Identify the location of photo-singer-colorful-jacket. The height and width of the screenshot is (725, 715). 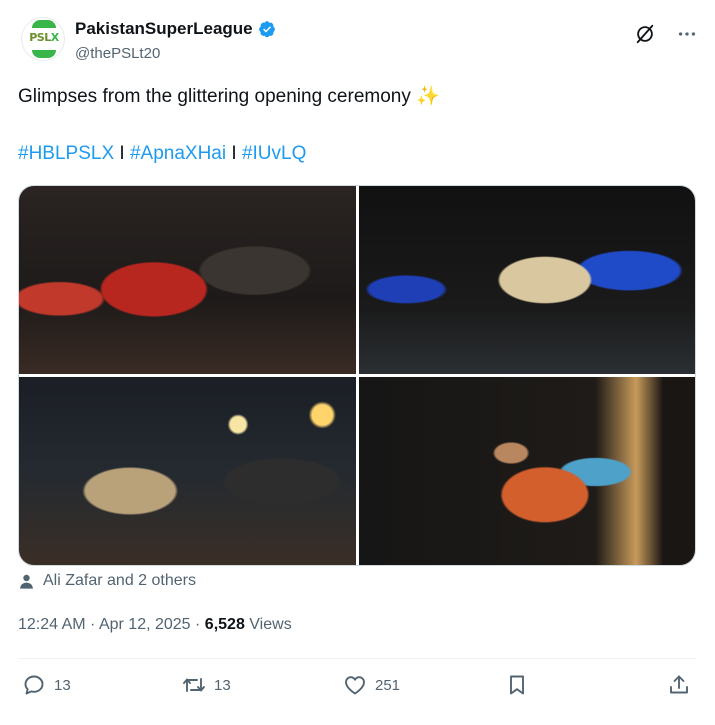
(527, 471).